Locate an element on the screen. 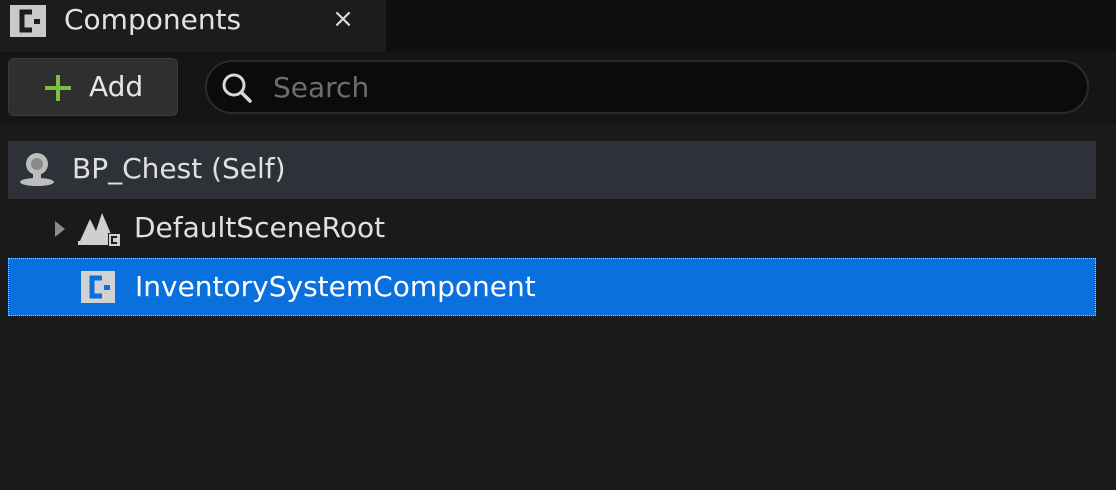  tab-title: Components is located at coordinates (153, 19).